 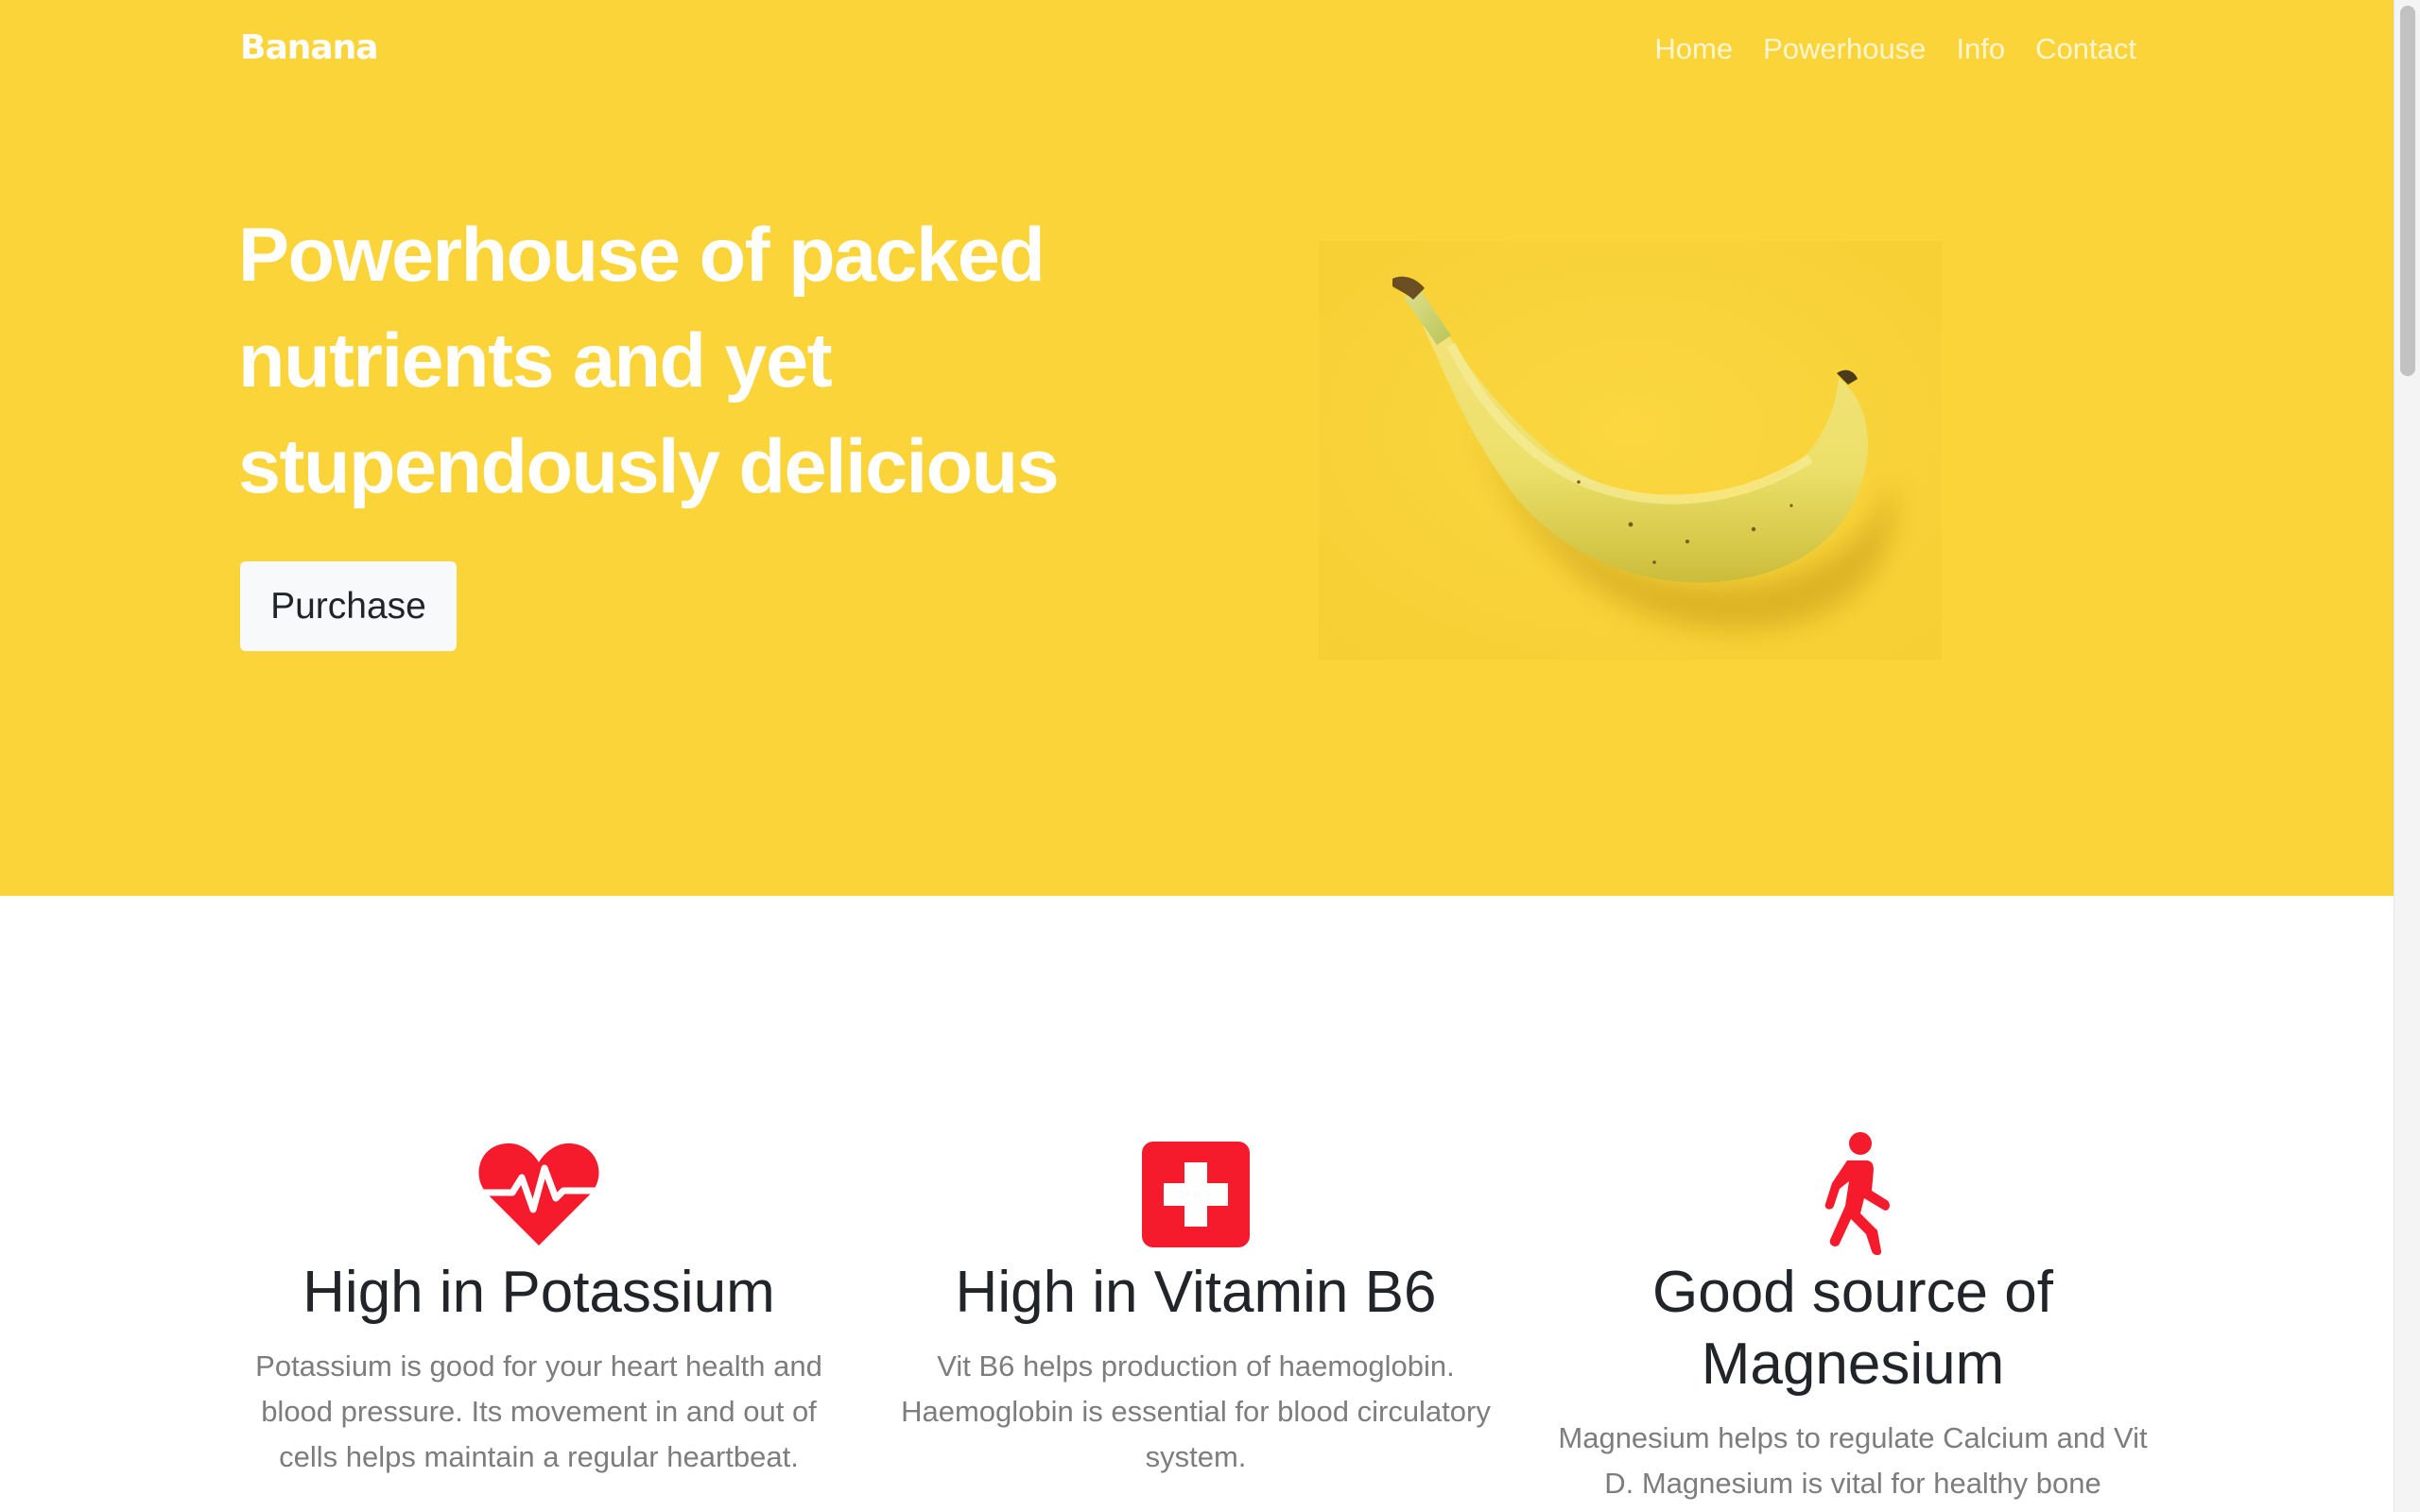 What do you see at coordinates (309, 47) in the screenshot?
I see `brand-logo: Banana` at bounding box center [309, 47].